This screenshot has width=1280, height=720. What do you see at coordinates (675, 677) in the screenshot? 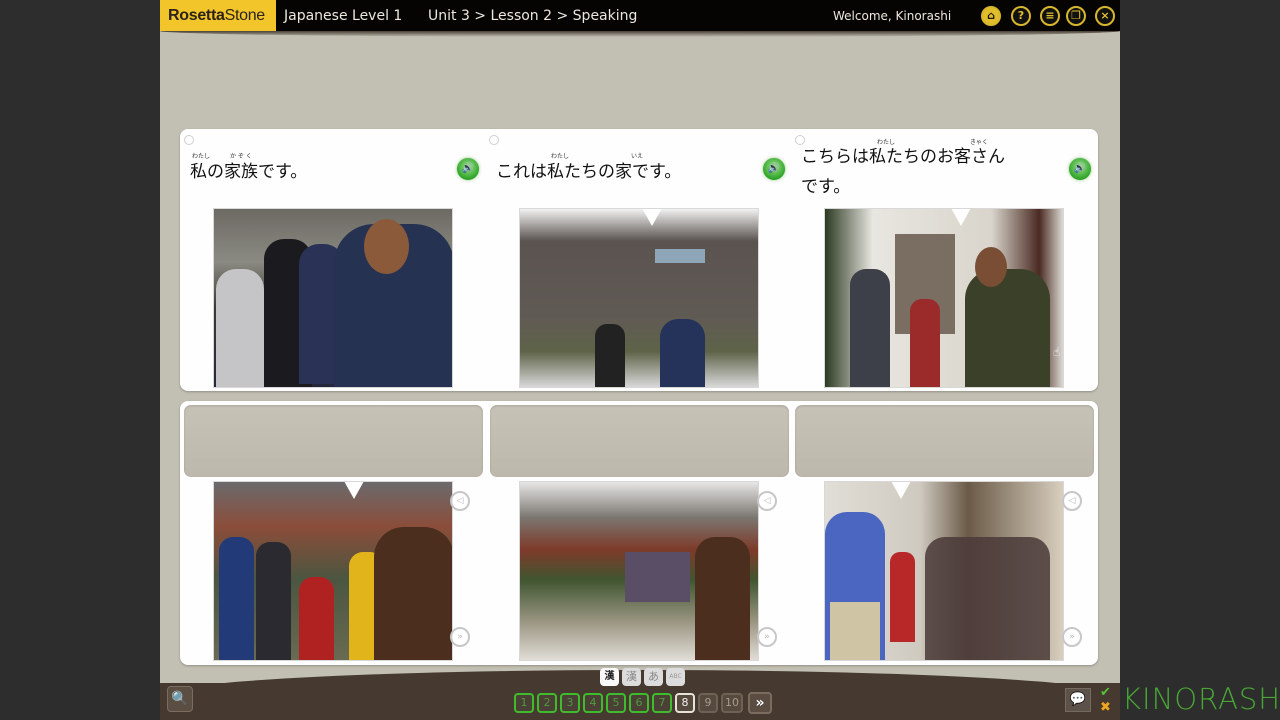
I see `script-toggle-romaji: ABC` at bounding box center [675, 677].